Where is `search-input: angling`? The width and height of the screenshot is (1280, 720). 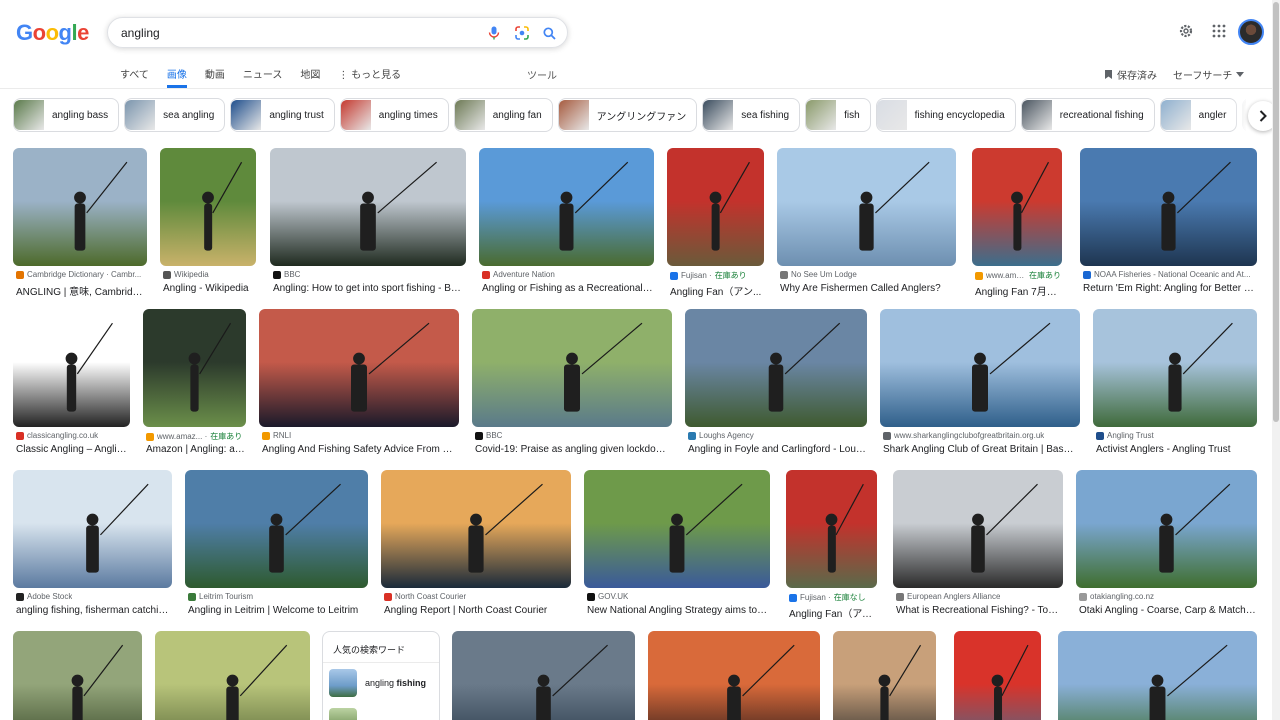 search-input: angling is located at coordinates (140, 33).